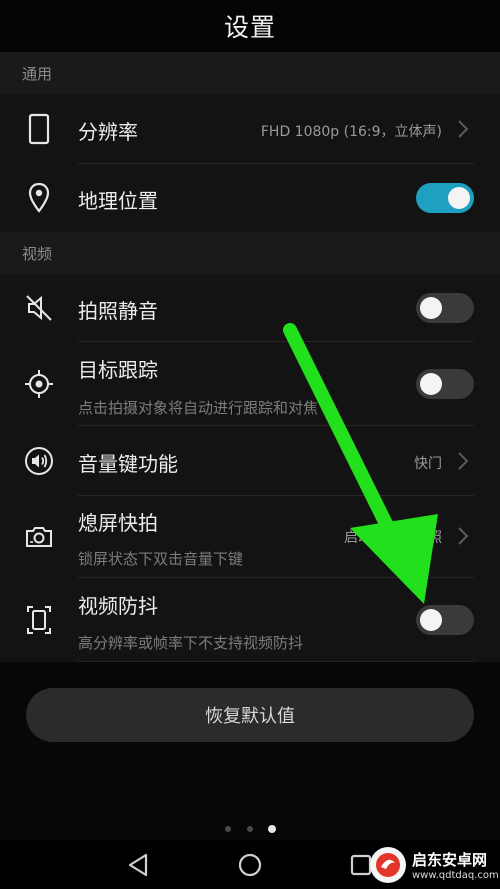  What do you see at coordinates (250, 865) in the screenshot?
I see `home-icon` at bounding box center [250, 865].